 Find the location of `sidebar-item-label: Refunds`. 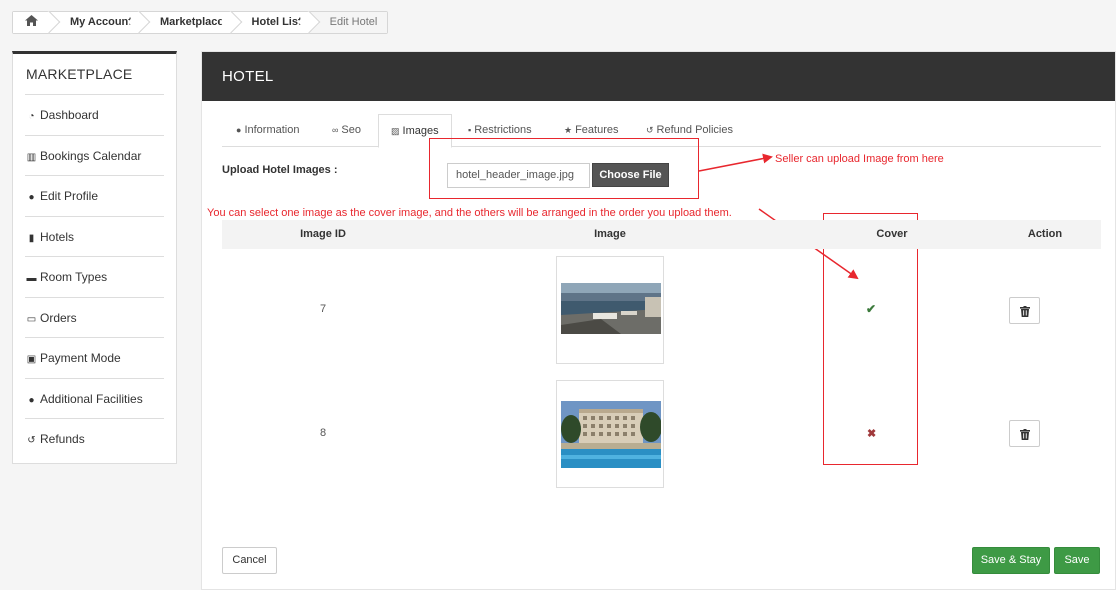

sidebar-item-label: Refunds is located at coordinates (62, 439).